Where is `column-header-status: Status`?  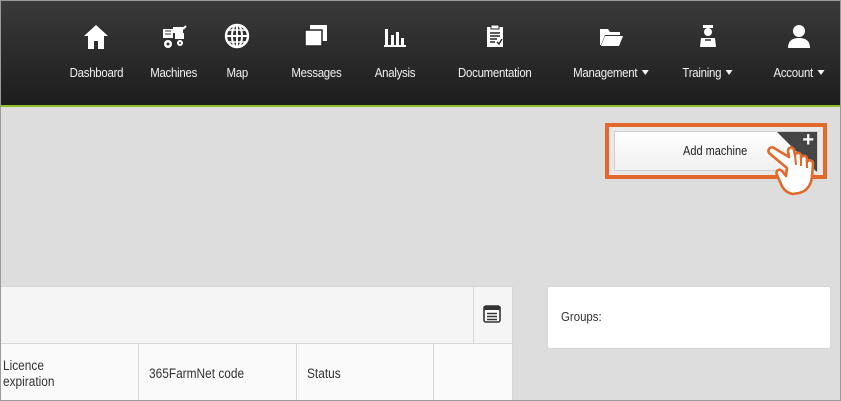
column-header-status: Status is located at coordinates (365, 372).